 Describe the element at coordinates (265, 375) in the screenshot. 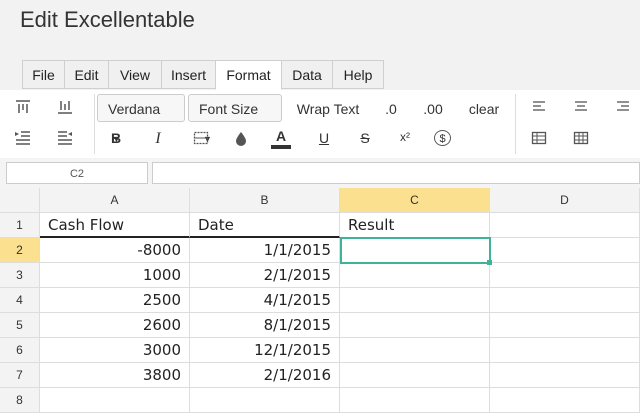

I see `cell-b7: 2/1/2016` at that location.